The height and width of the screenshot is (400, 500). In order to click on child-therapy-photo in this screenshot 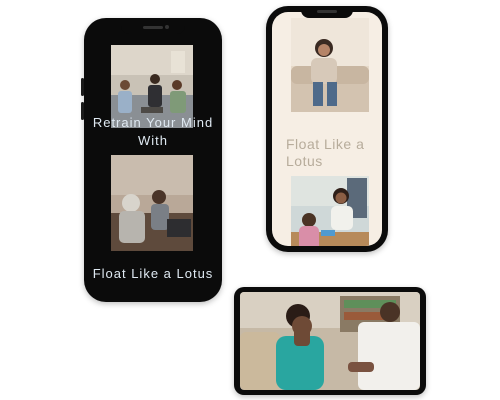, I will do `click(330, 211)`.